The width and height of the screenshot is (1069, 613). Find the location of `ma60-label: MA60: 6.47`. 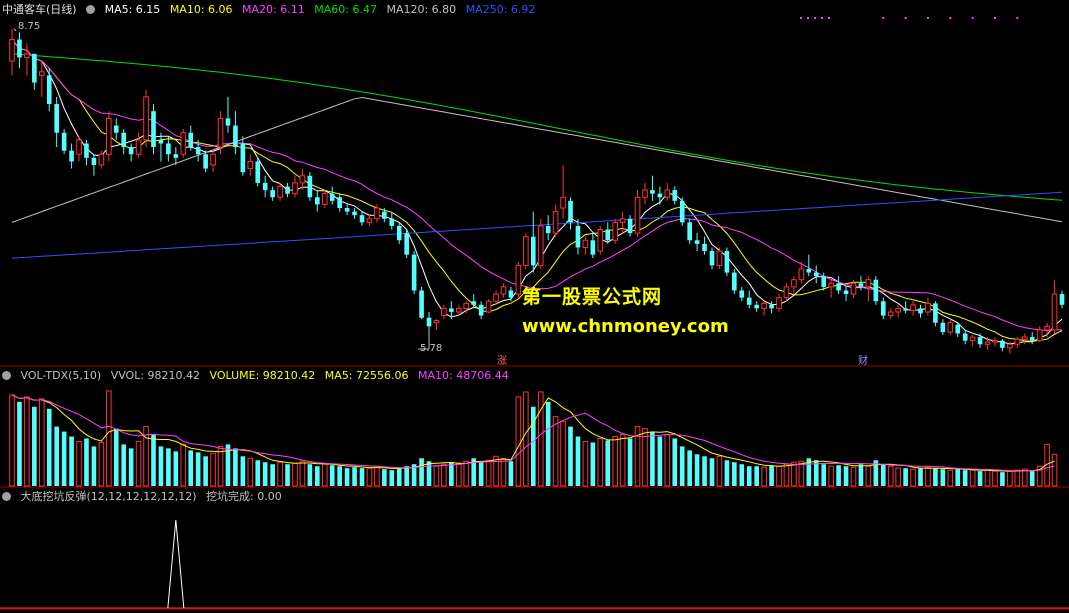

ma60-label: MA60: 6.47 is located at coordinates (345, 9).